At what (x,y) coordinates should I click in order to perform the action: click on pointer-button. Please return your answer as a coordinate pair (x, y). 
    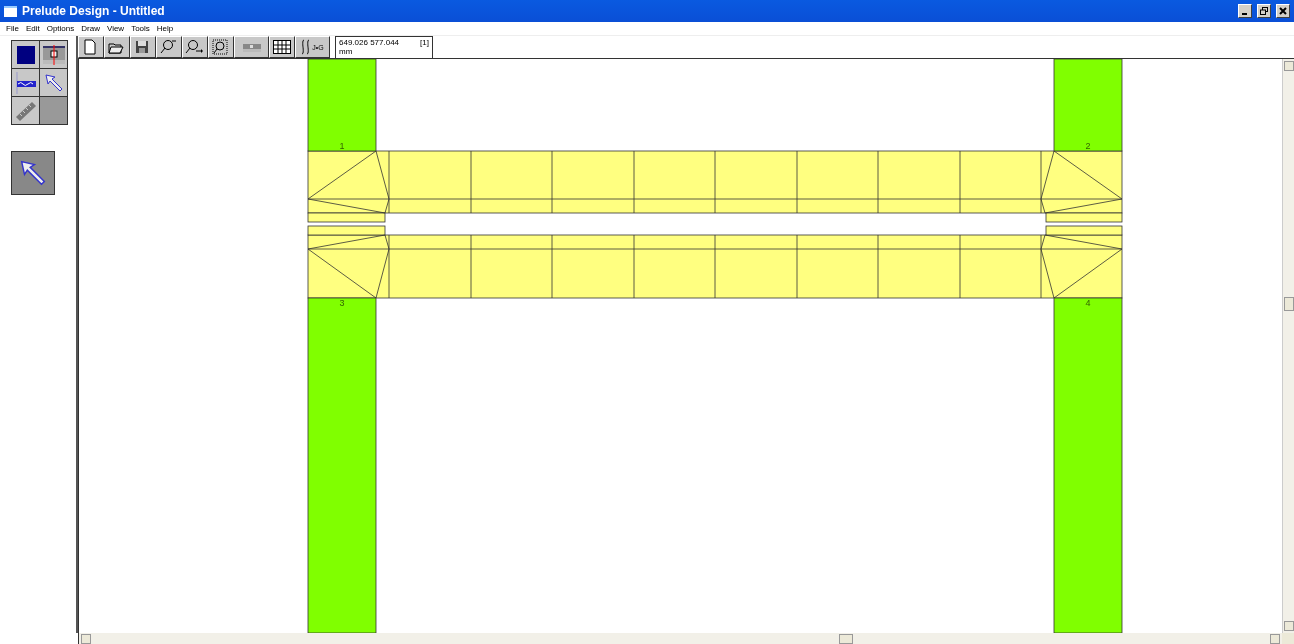
    Looking at the image, I should click on (53, 82).